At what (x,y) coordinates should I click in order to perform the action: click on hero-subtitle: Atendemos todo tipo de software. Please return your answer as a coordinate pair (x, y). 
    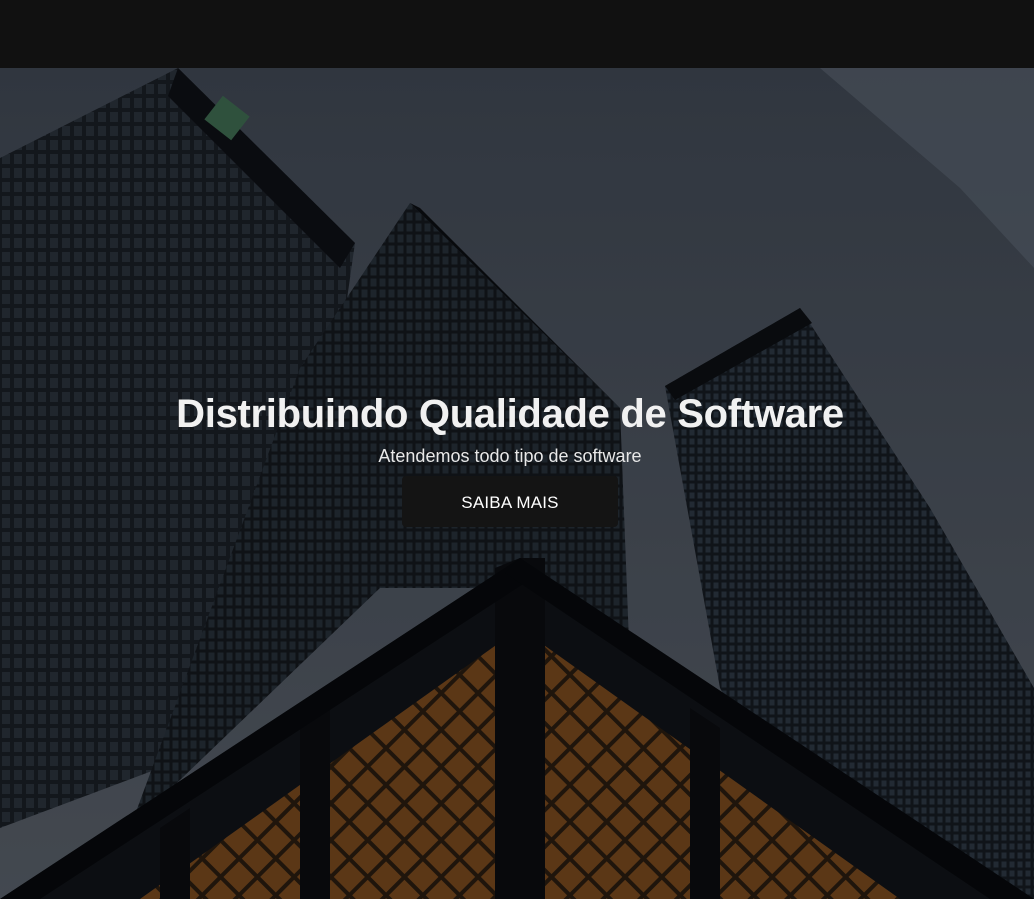
    Looking at the image, I should click on (510, 456).